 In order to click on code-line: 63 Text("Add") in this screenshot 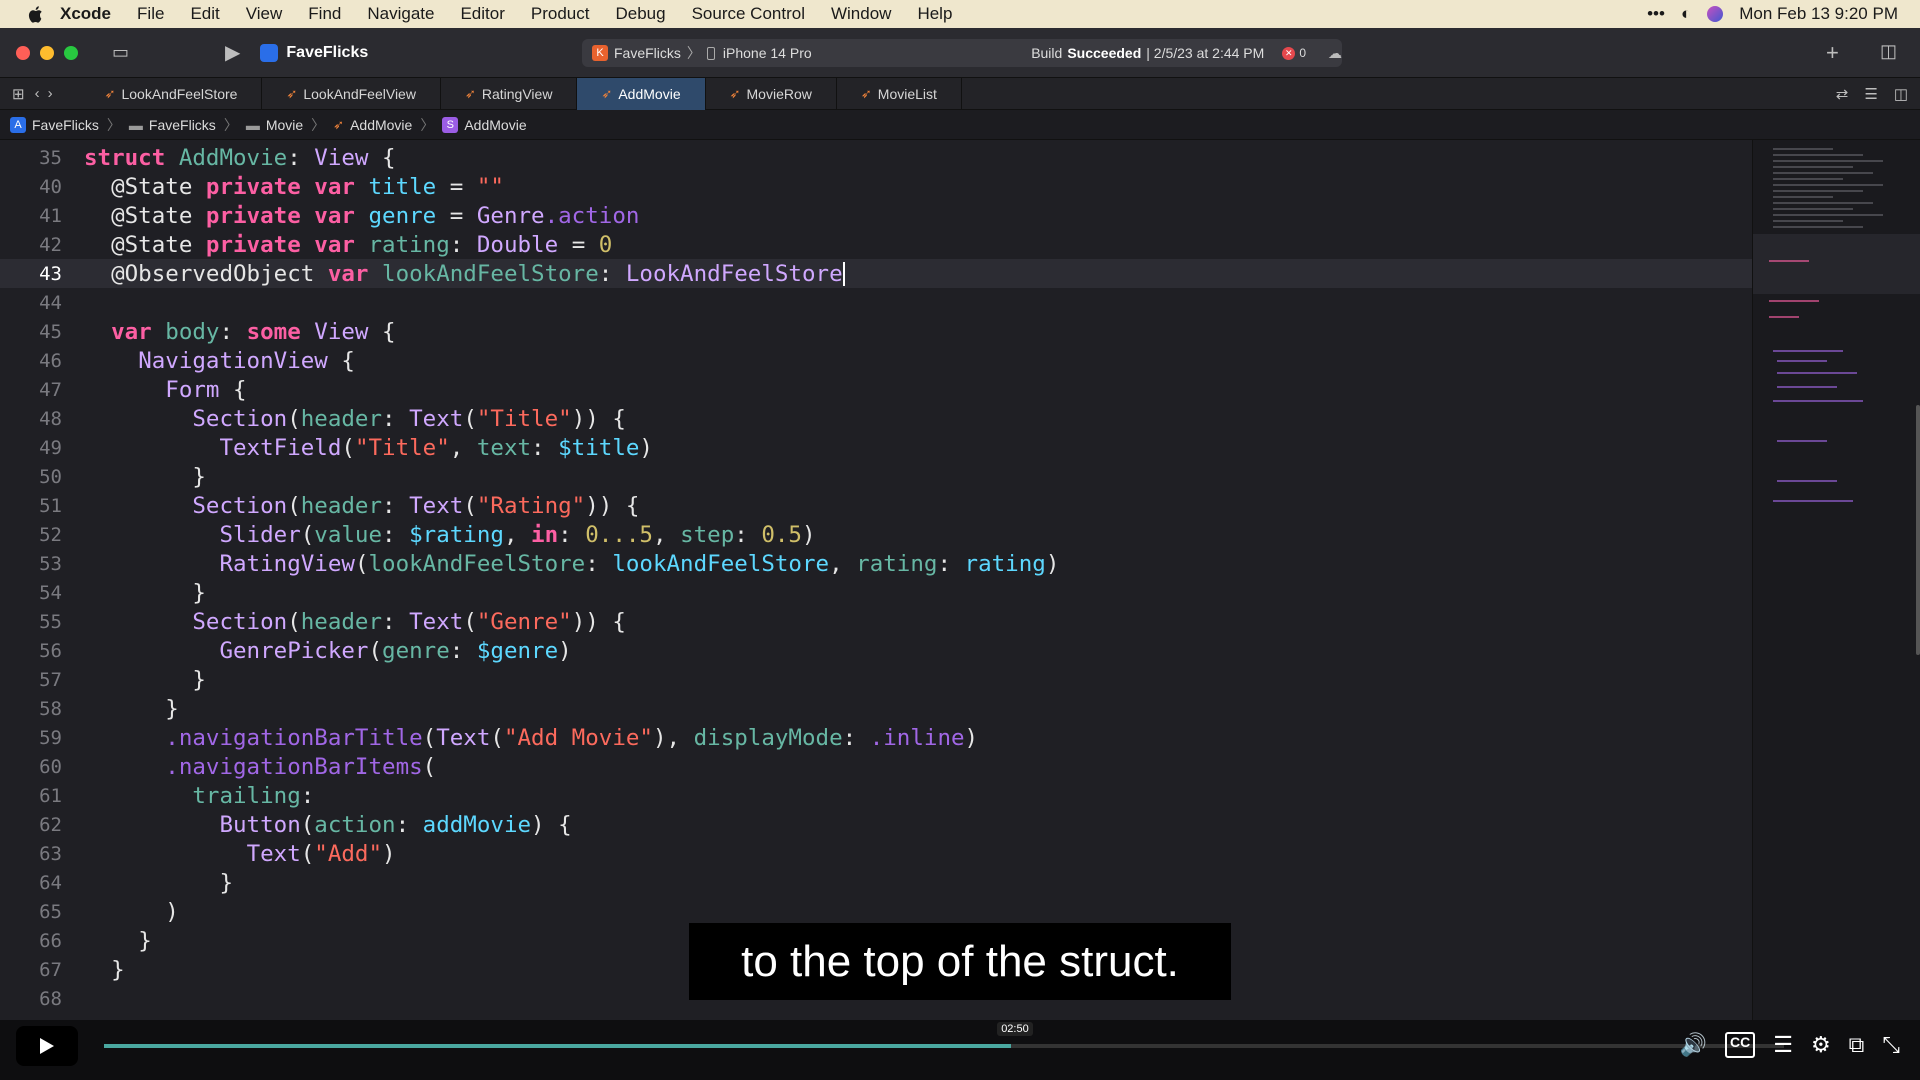, I will do `click(876, 853)`.